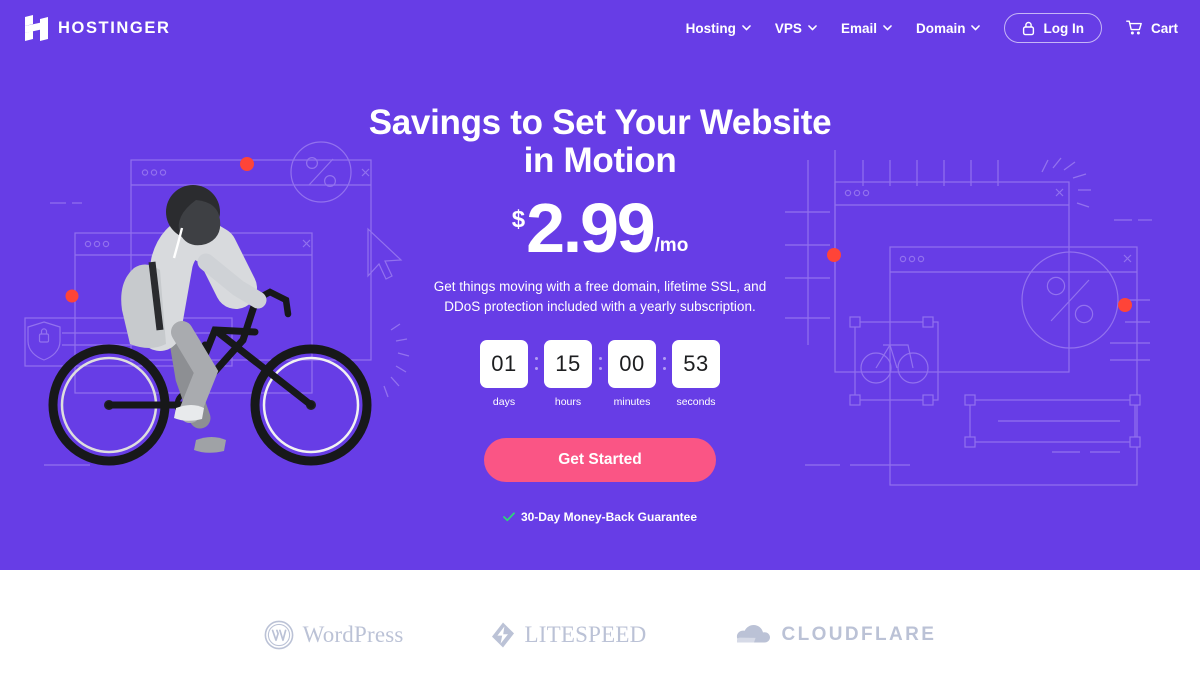  What do you see at coordinates (504, 363) in the screenshot?
I see `countdown-value: 01` at bounding box center [504, 363].